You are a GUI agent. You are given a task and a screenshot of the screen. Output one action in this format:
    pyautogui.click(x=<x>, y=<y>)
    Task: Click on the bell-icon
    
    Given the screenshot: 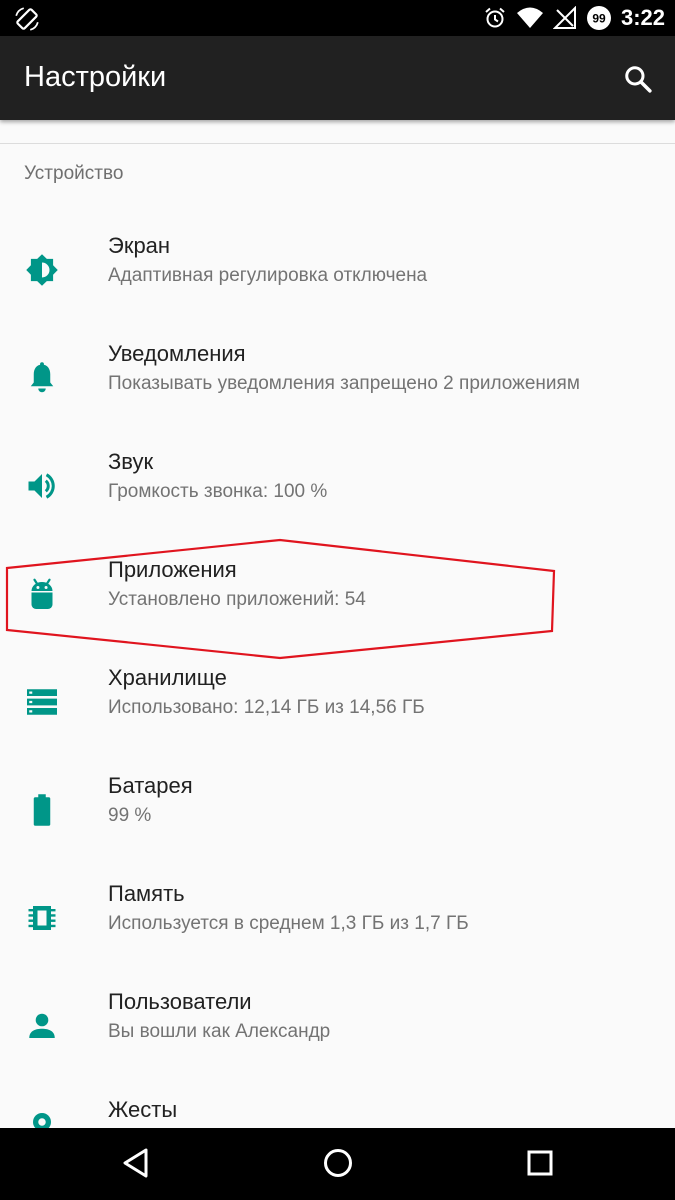 What is the action you would take?
    pyautogui.click(x=42, y=377)
    